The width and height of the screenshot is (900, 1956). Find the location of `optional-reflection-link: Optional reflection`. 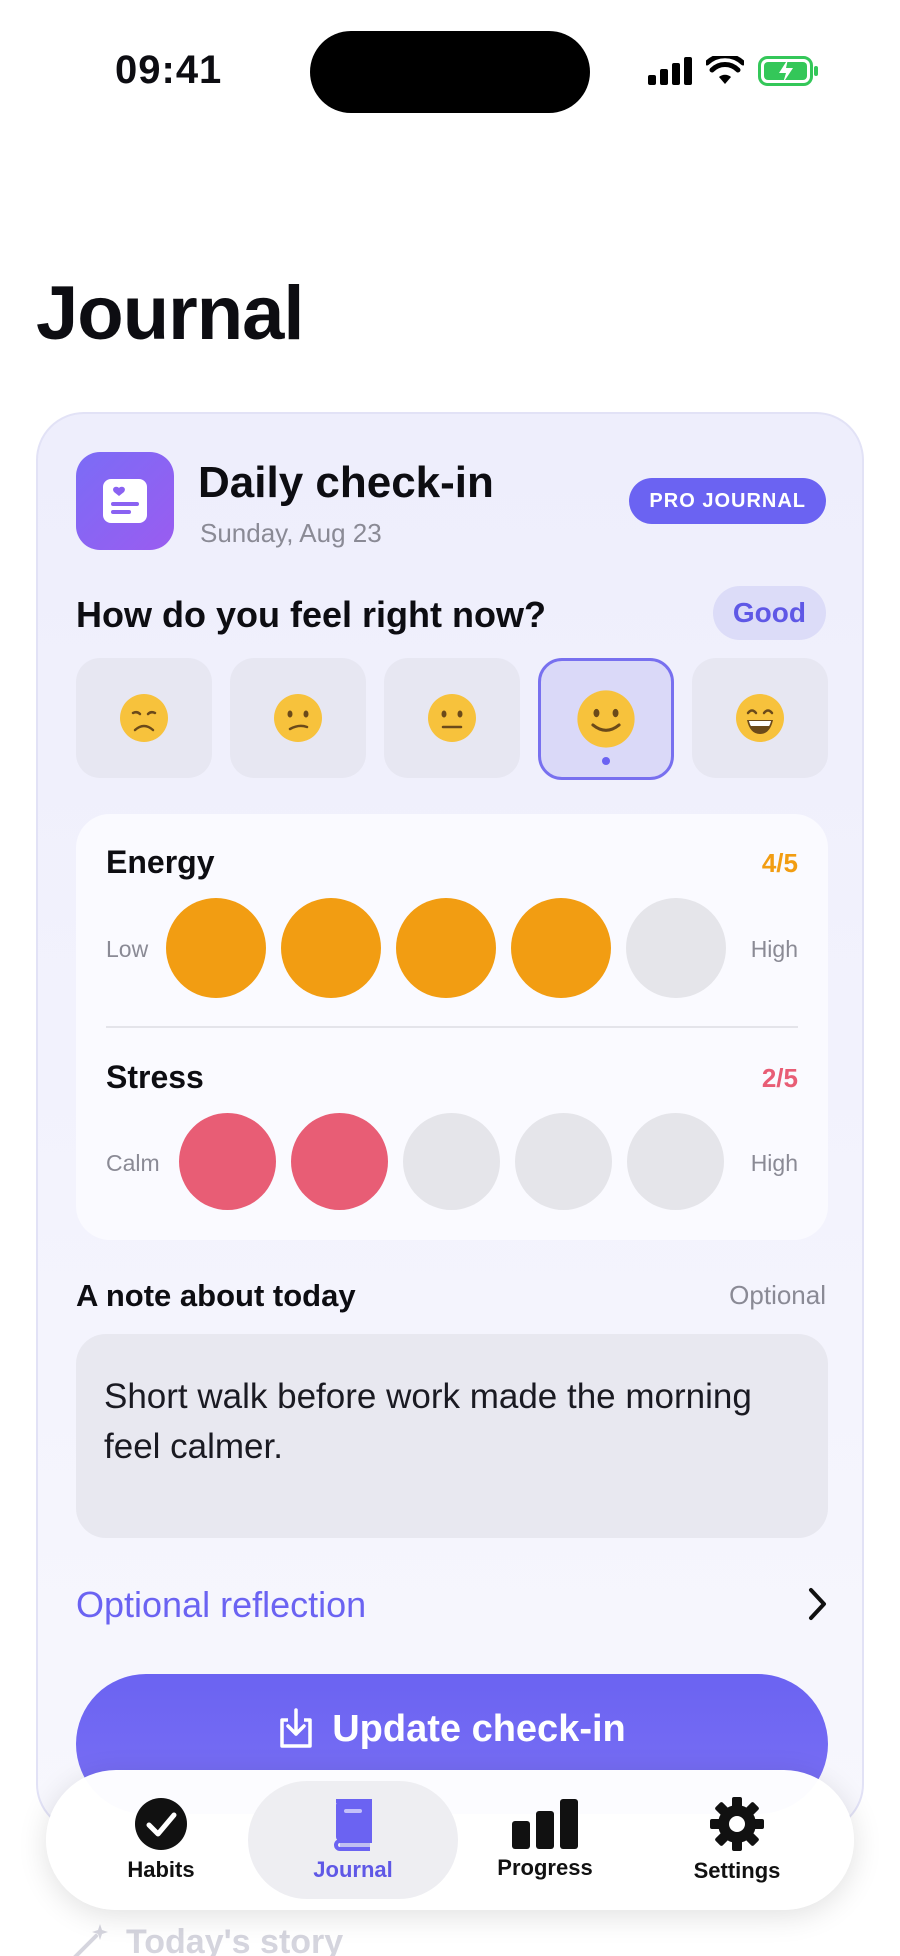

optional-reflection-link: Optional reflection is located at coordinates (221, 1605).